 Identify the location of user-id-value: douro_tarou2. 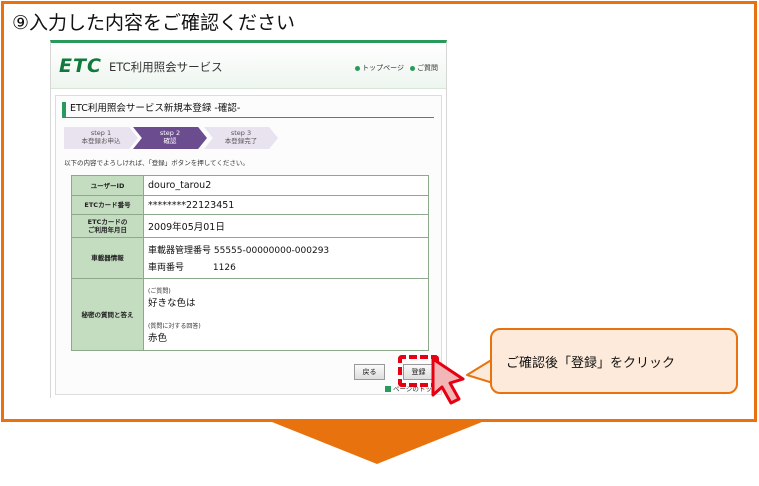
(286, 185).